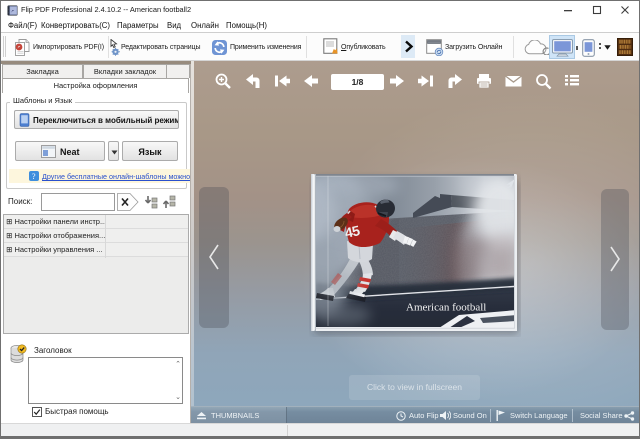 The image size is (640, 439). Describe the element at coordinates (446, 308) in the screenshot. I see `svg-text: American football` at that location.